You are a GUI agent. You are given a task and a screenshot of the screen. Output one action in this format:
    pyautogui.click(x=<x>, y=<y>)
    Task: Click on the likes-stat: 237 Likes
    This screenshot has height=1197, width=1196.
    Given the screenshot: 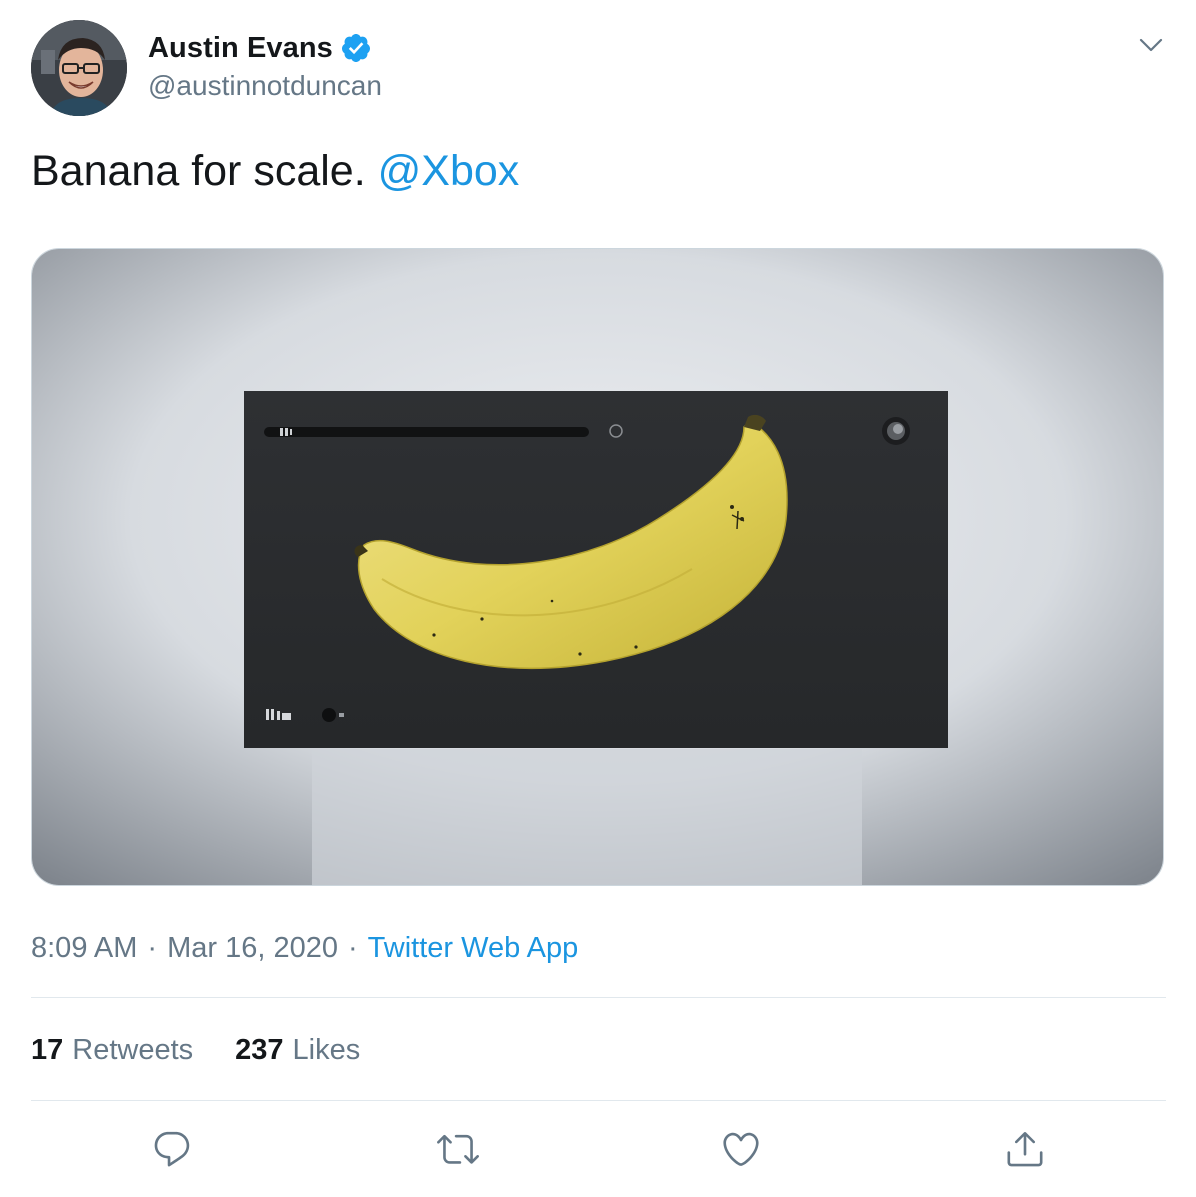 What is the action you would take?
    pyautogui.click(x=297, y=1050)
    